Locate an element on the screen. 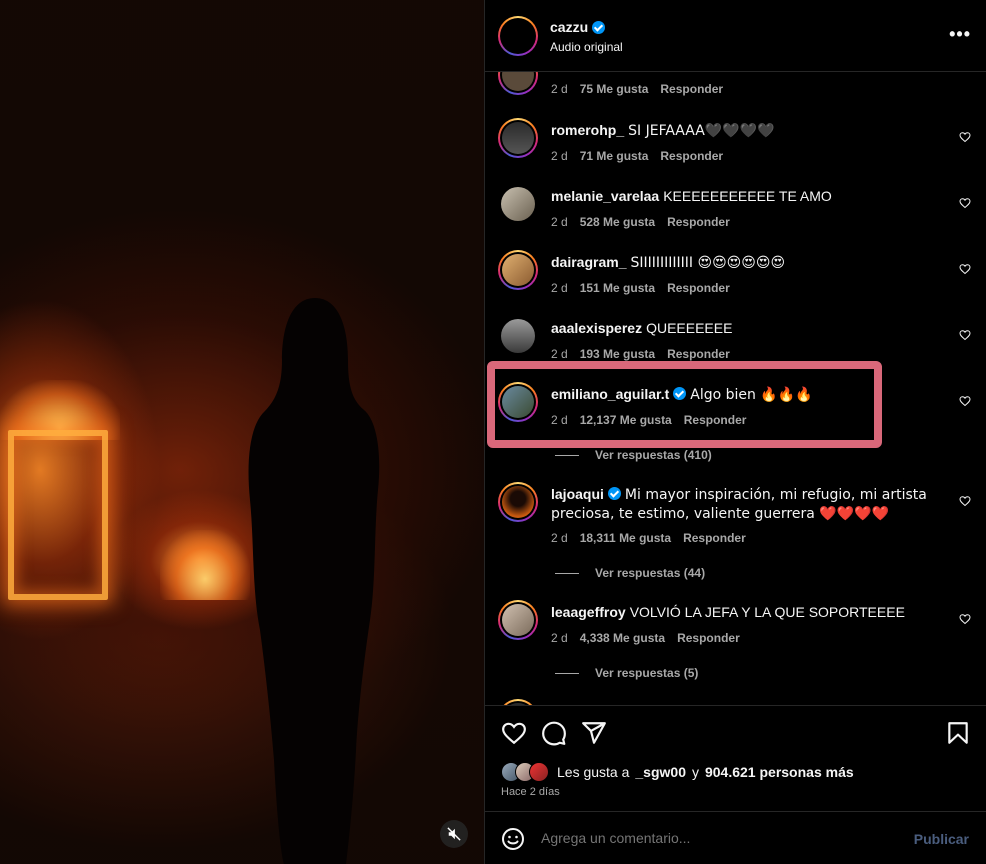 This screenshot has width=986, height=864. comment-username: aaalexisperez is located at coordinates (596, 328).